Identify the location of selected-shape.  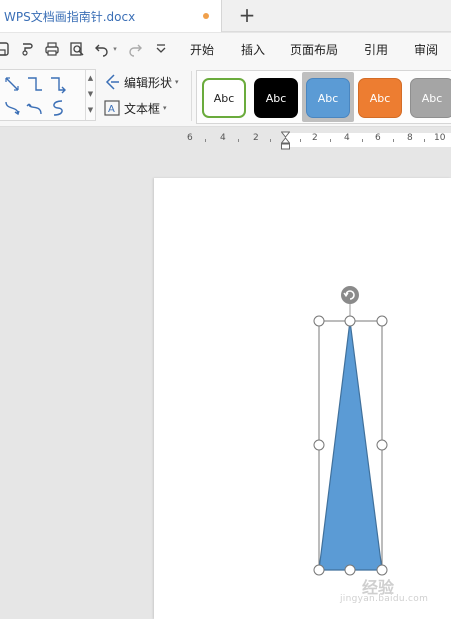
(350, 433).